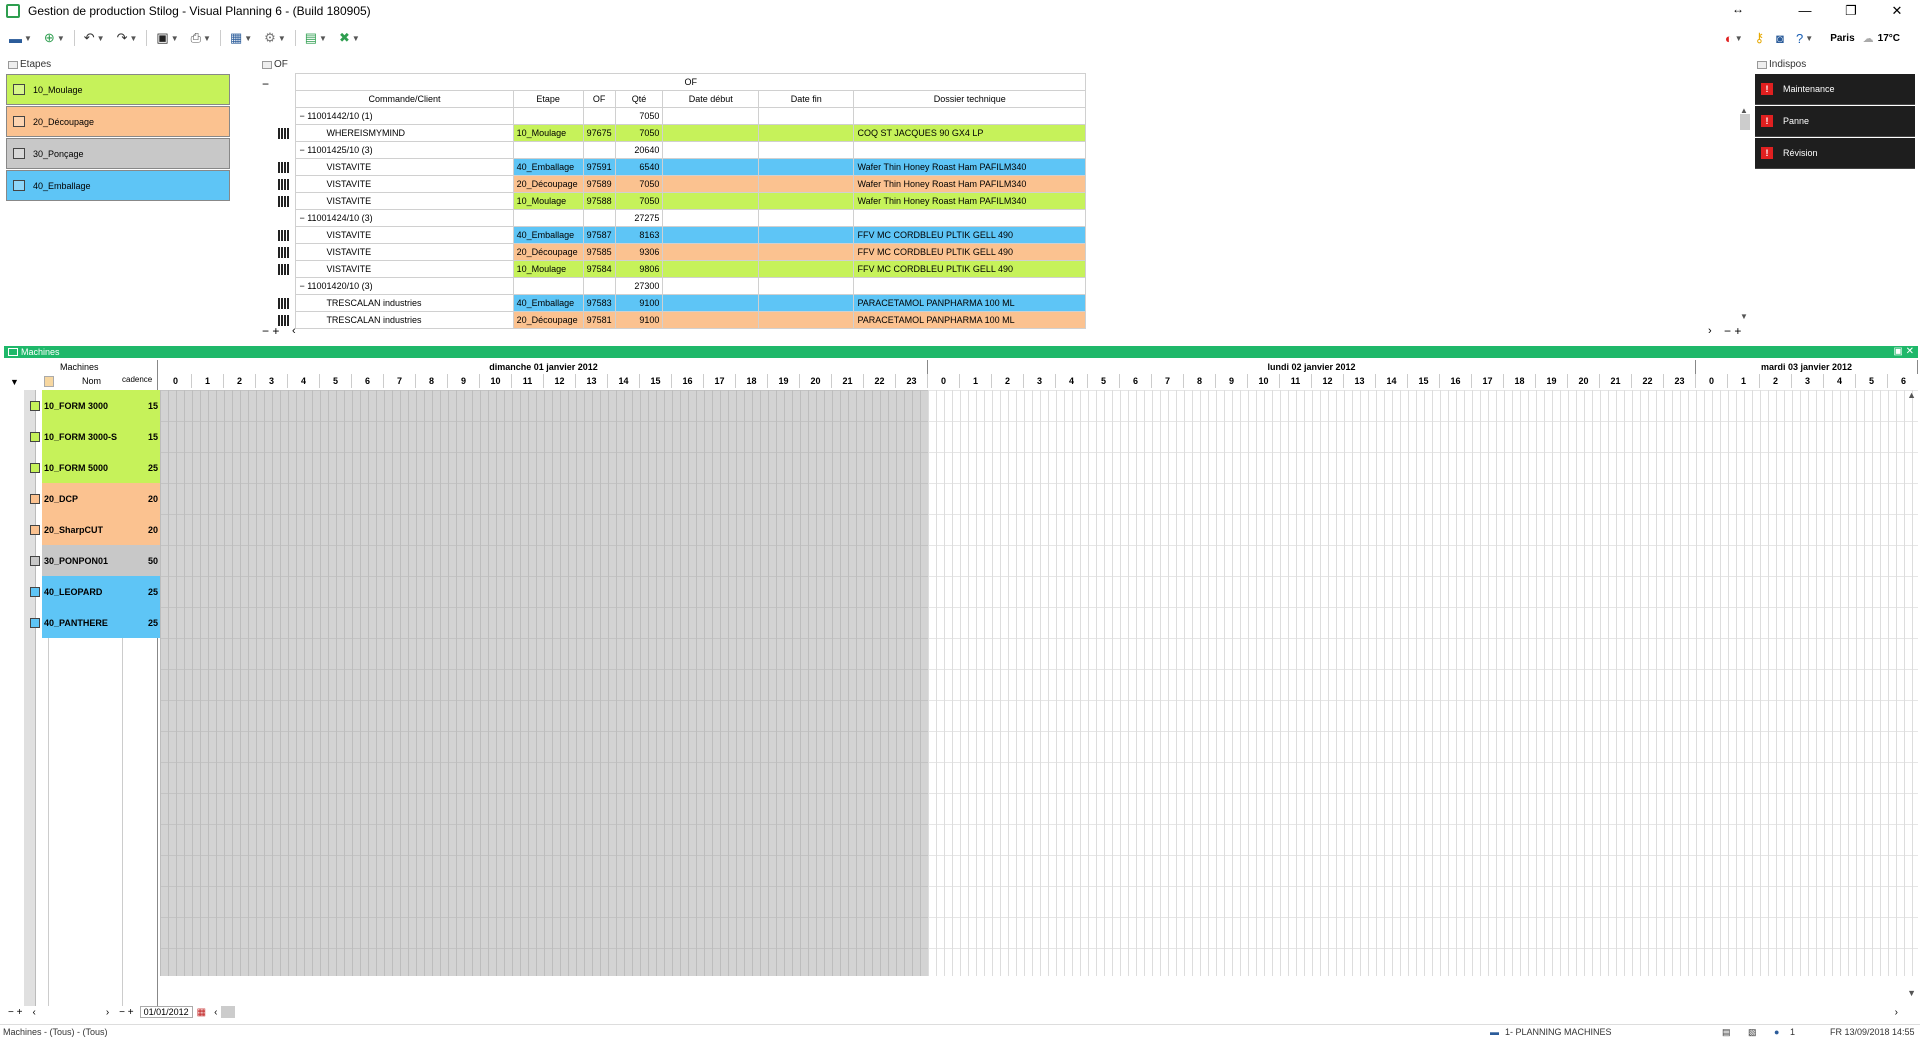  I want to click on of-group-row: − 11001424/10 (3) 27275, so click(682, 218).